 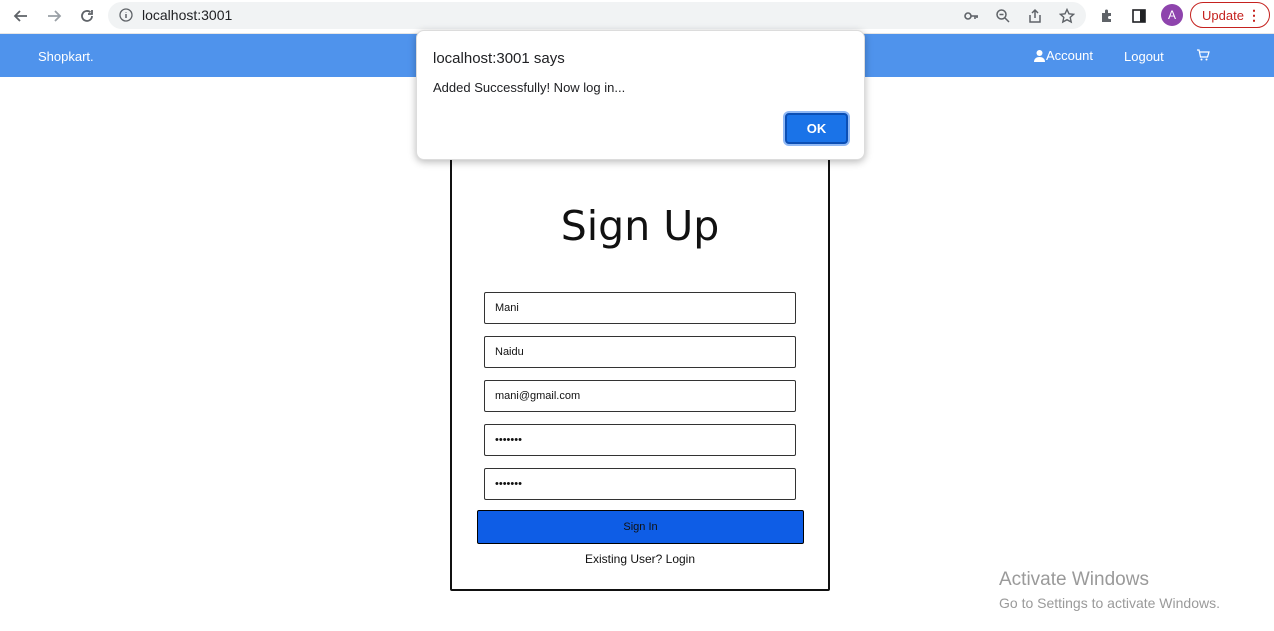 I want to click on side-panel-icon, so click(x=1139, y=16).